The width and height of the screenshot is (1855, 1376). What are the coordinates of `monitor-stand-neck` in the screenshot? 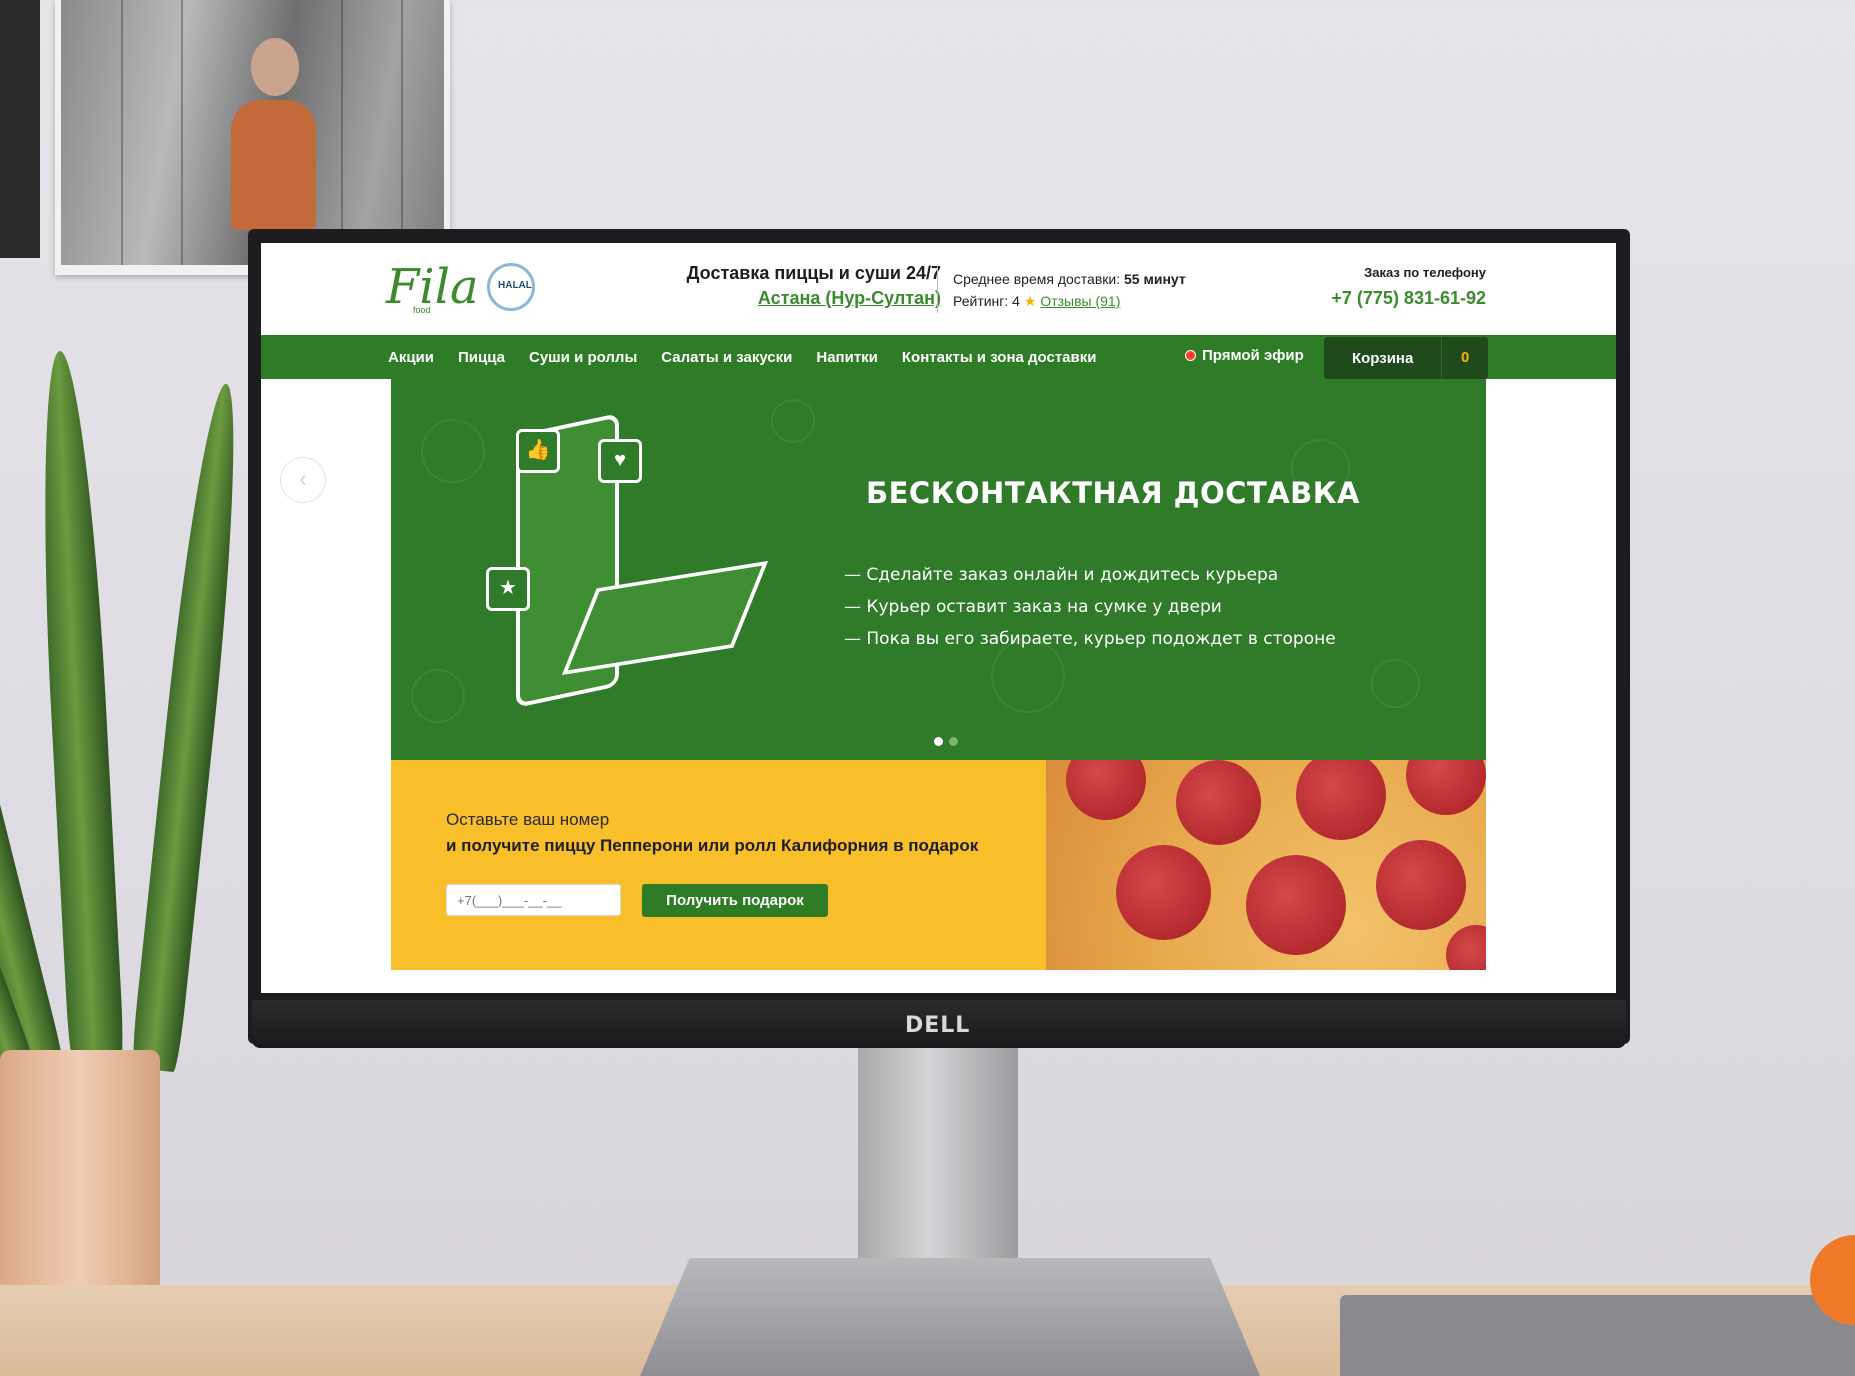 It's located at (938, 1160).